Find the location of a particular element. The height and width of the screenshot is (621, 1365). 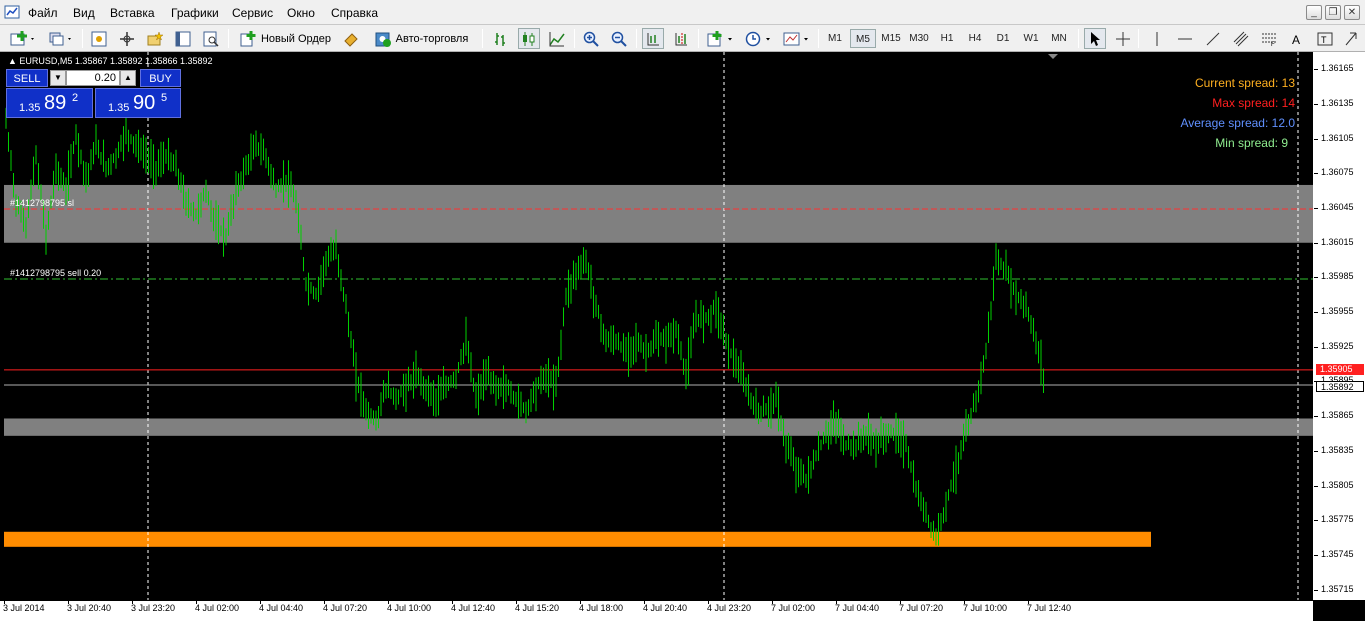

close-button: ✕ is located at coordinates (1352, 12).